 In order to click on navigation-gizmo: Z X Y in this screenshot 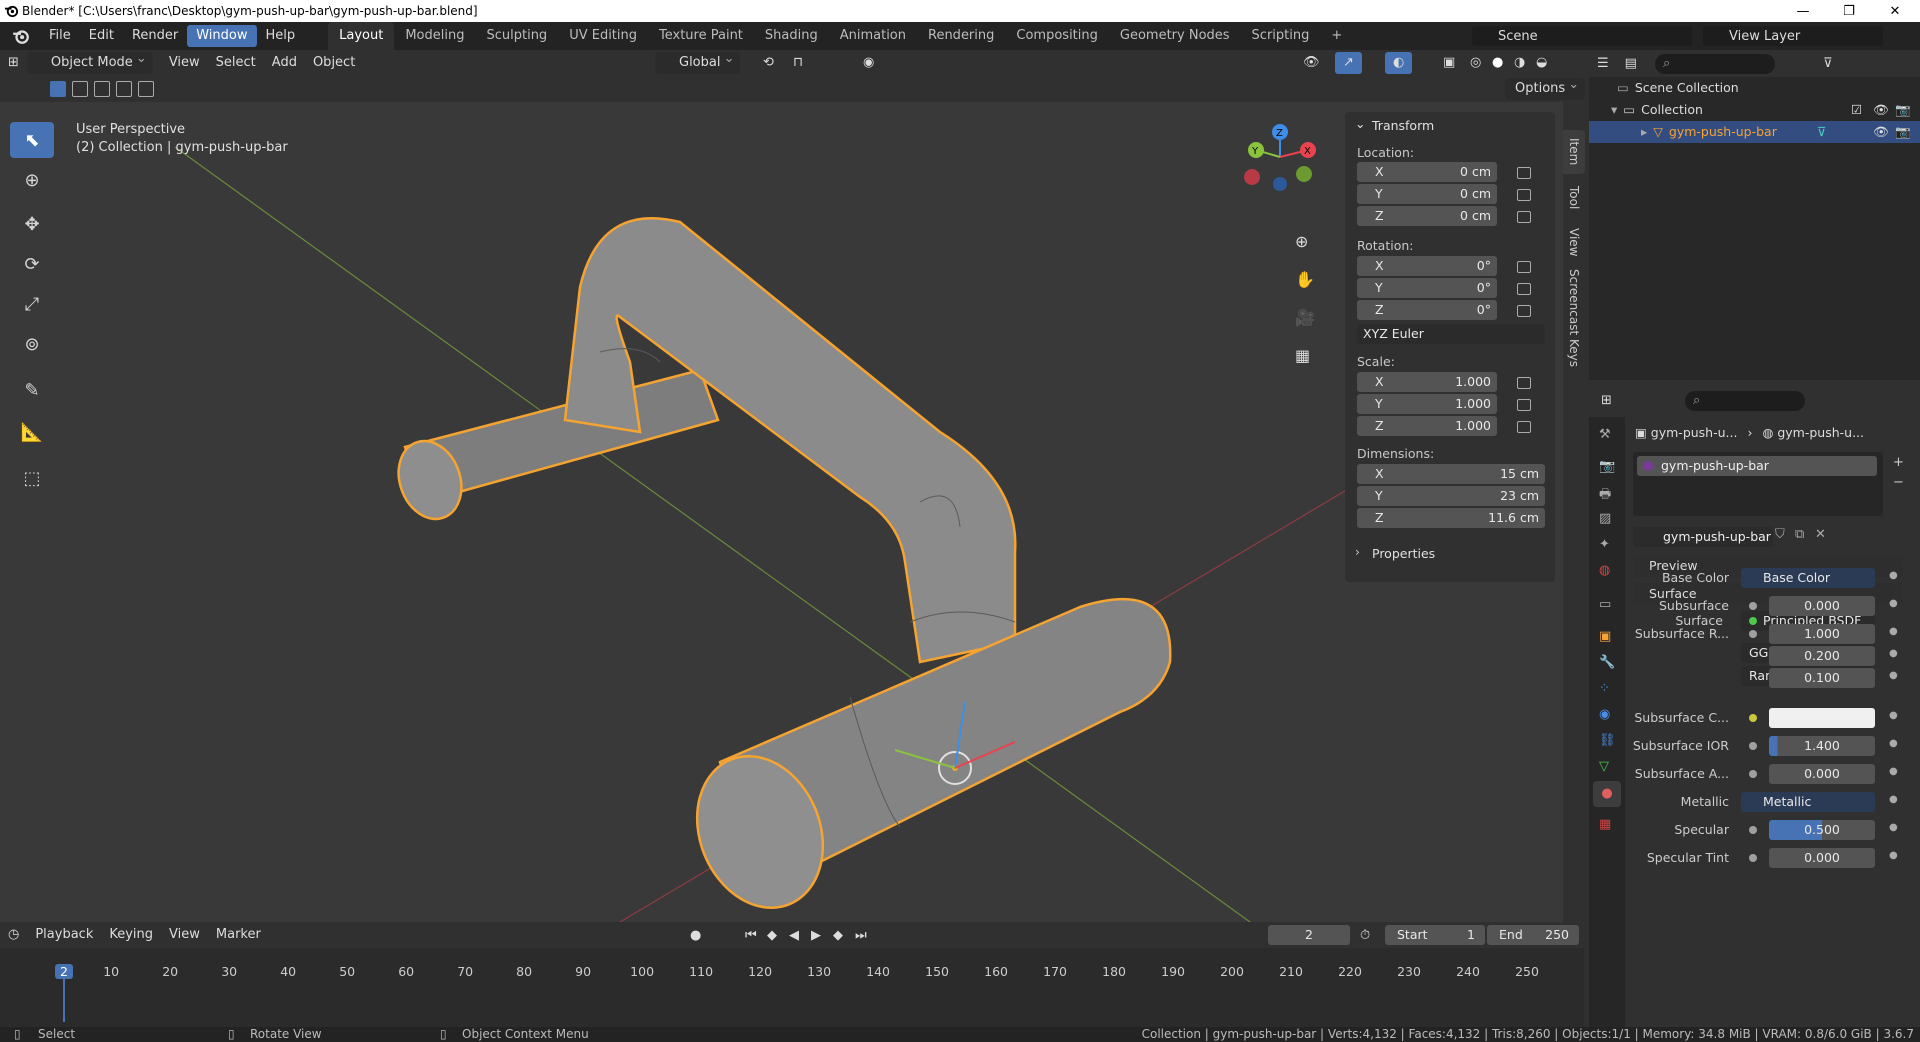, I will do `click(1285, 167)`.